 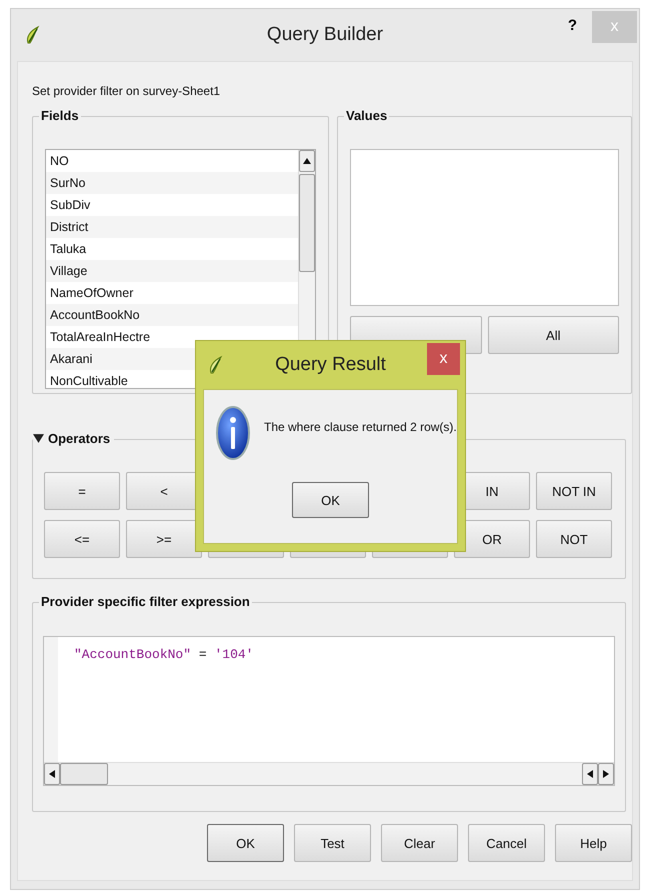 What do you see at coordinates (82, 491) in the screenshot?
I see `operator-button: =` at bounding box center [82, 491].